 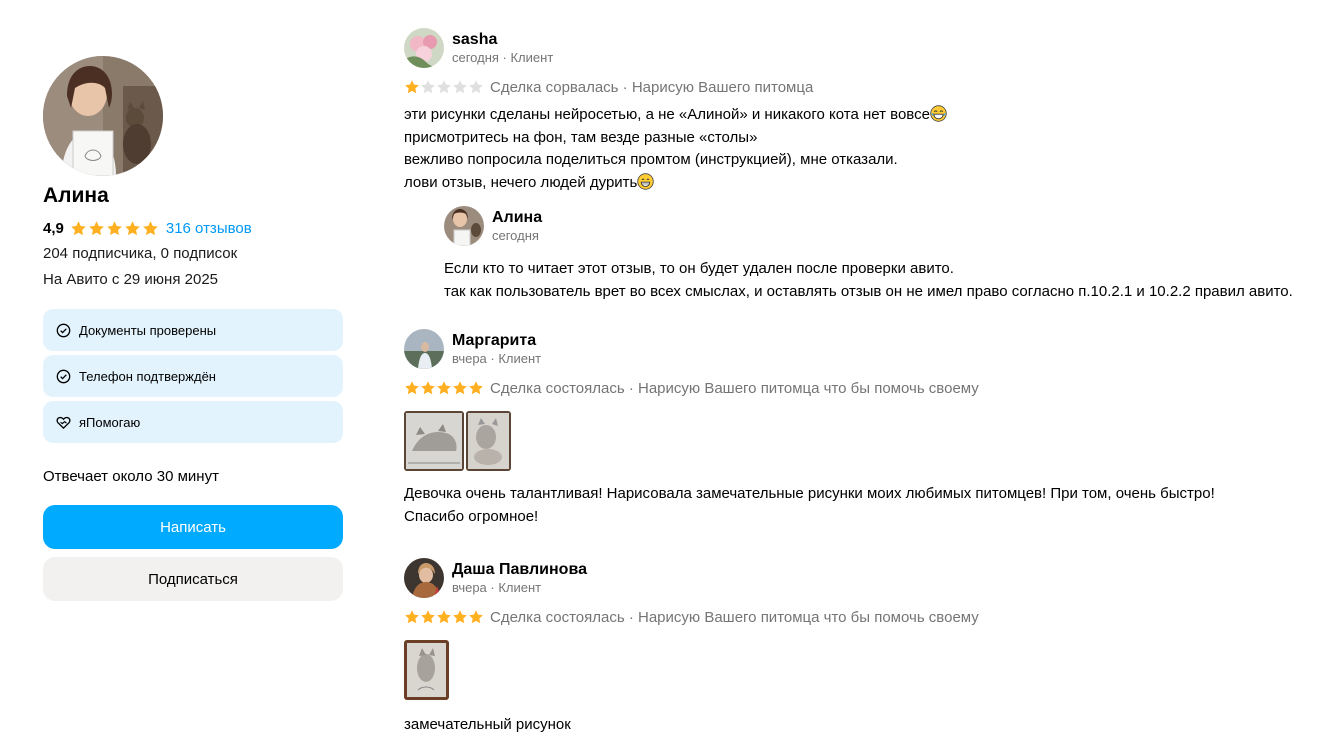 What do you see at coordinates (859, 725) in the screenshot?
I see `review-text: замечательный рисунок` at bounding box center [859, 725].